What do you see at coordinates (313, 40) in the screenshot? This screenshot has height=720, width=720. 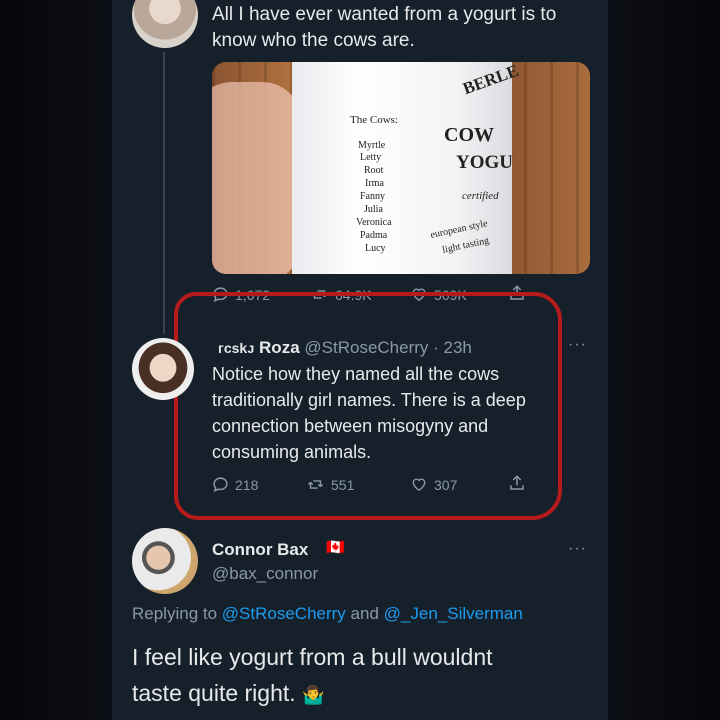 I see `tweet1-text-line2: know who the cows are.` at bounding box center [313, 40].